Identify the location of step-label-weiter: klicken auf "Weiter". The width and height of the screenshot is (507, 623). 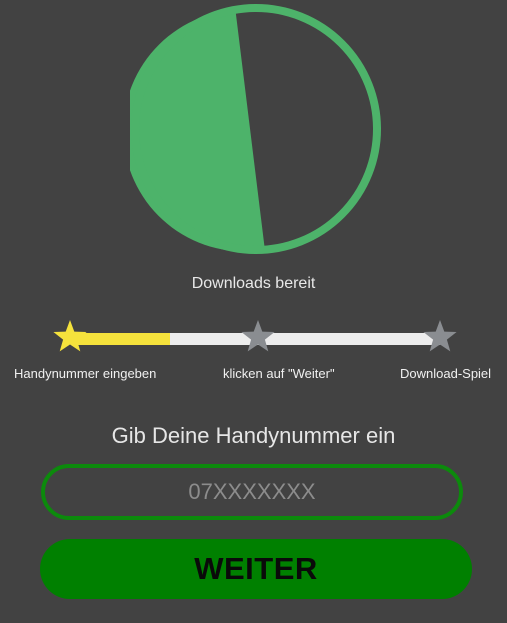
(279, 373).